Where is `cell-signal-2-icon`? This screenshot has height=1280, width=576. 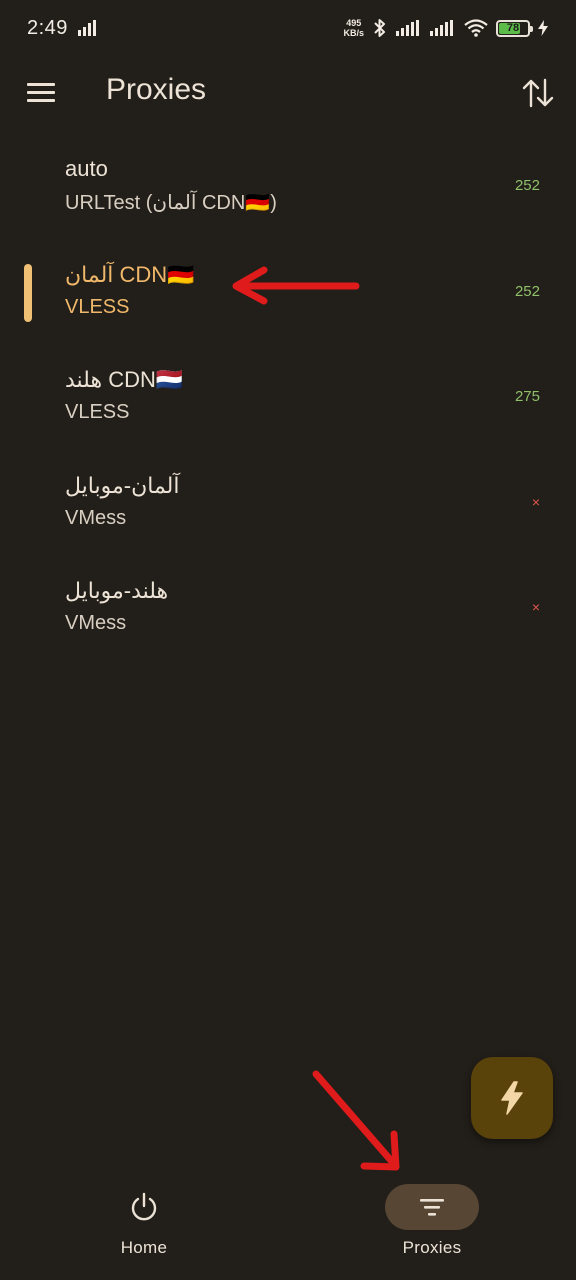 cell-signal-2-icon is located at coordinates (443, 28).